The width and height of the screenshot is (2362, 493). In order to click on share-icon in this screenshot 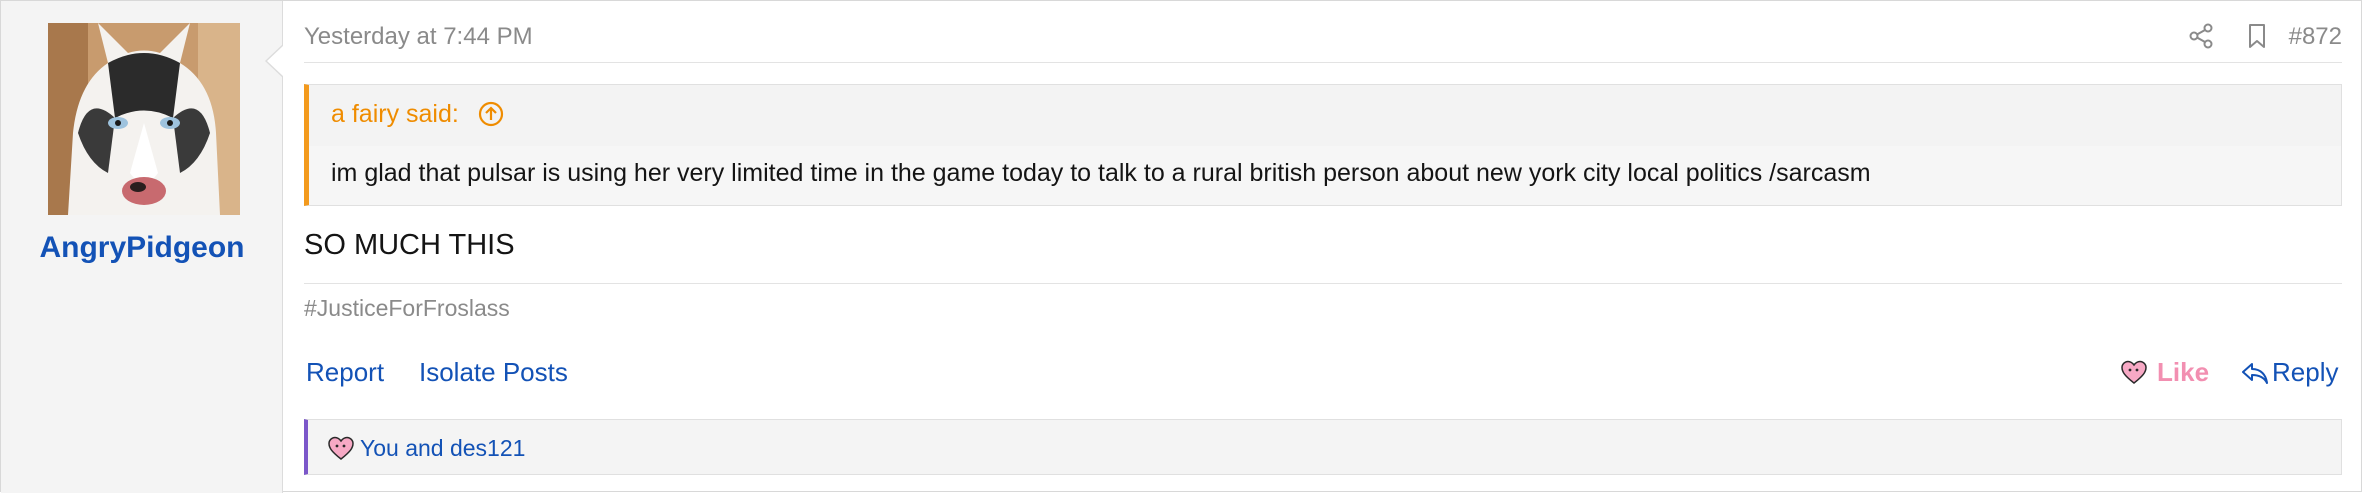, I will do `click(2201, 36)`.